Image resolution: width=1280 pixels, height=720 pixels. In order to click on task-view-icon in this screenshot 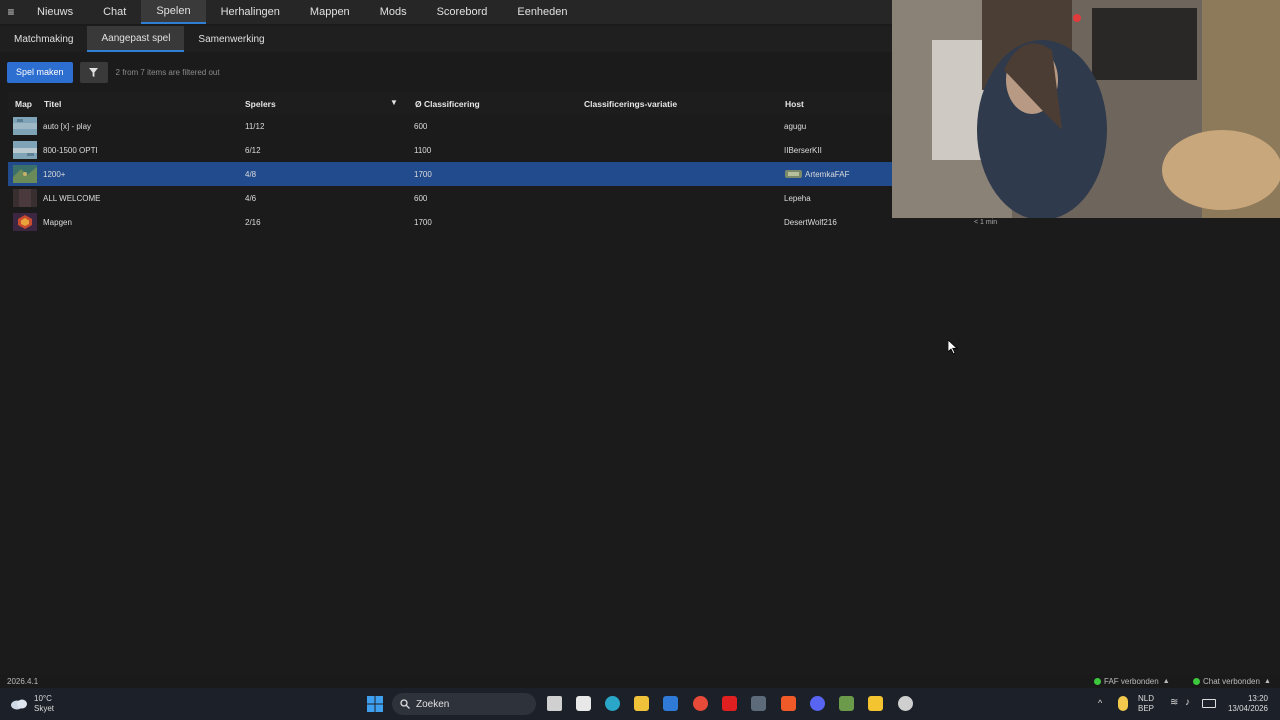, I will do `click(554, 703)`.